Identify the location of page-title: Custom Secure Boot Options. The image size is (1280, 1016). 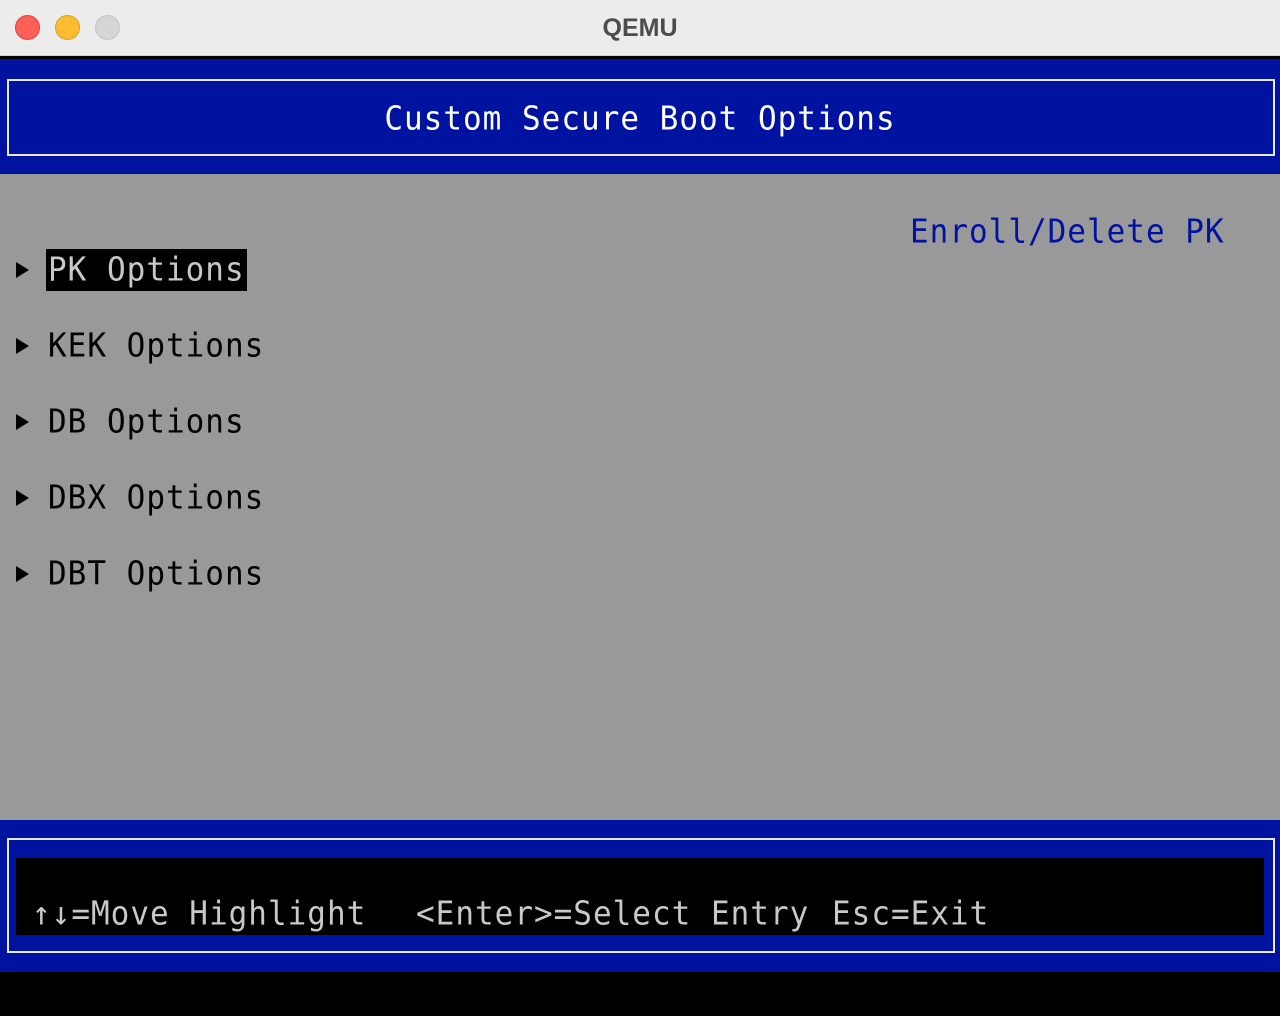
(640, 119).